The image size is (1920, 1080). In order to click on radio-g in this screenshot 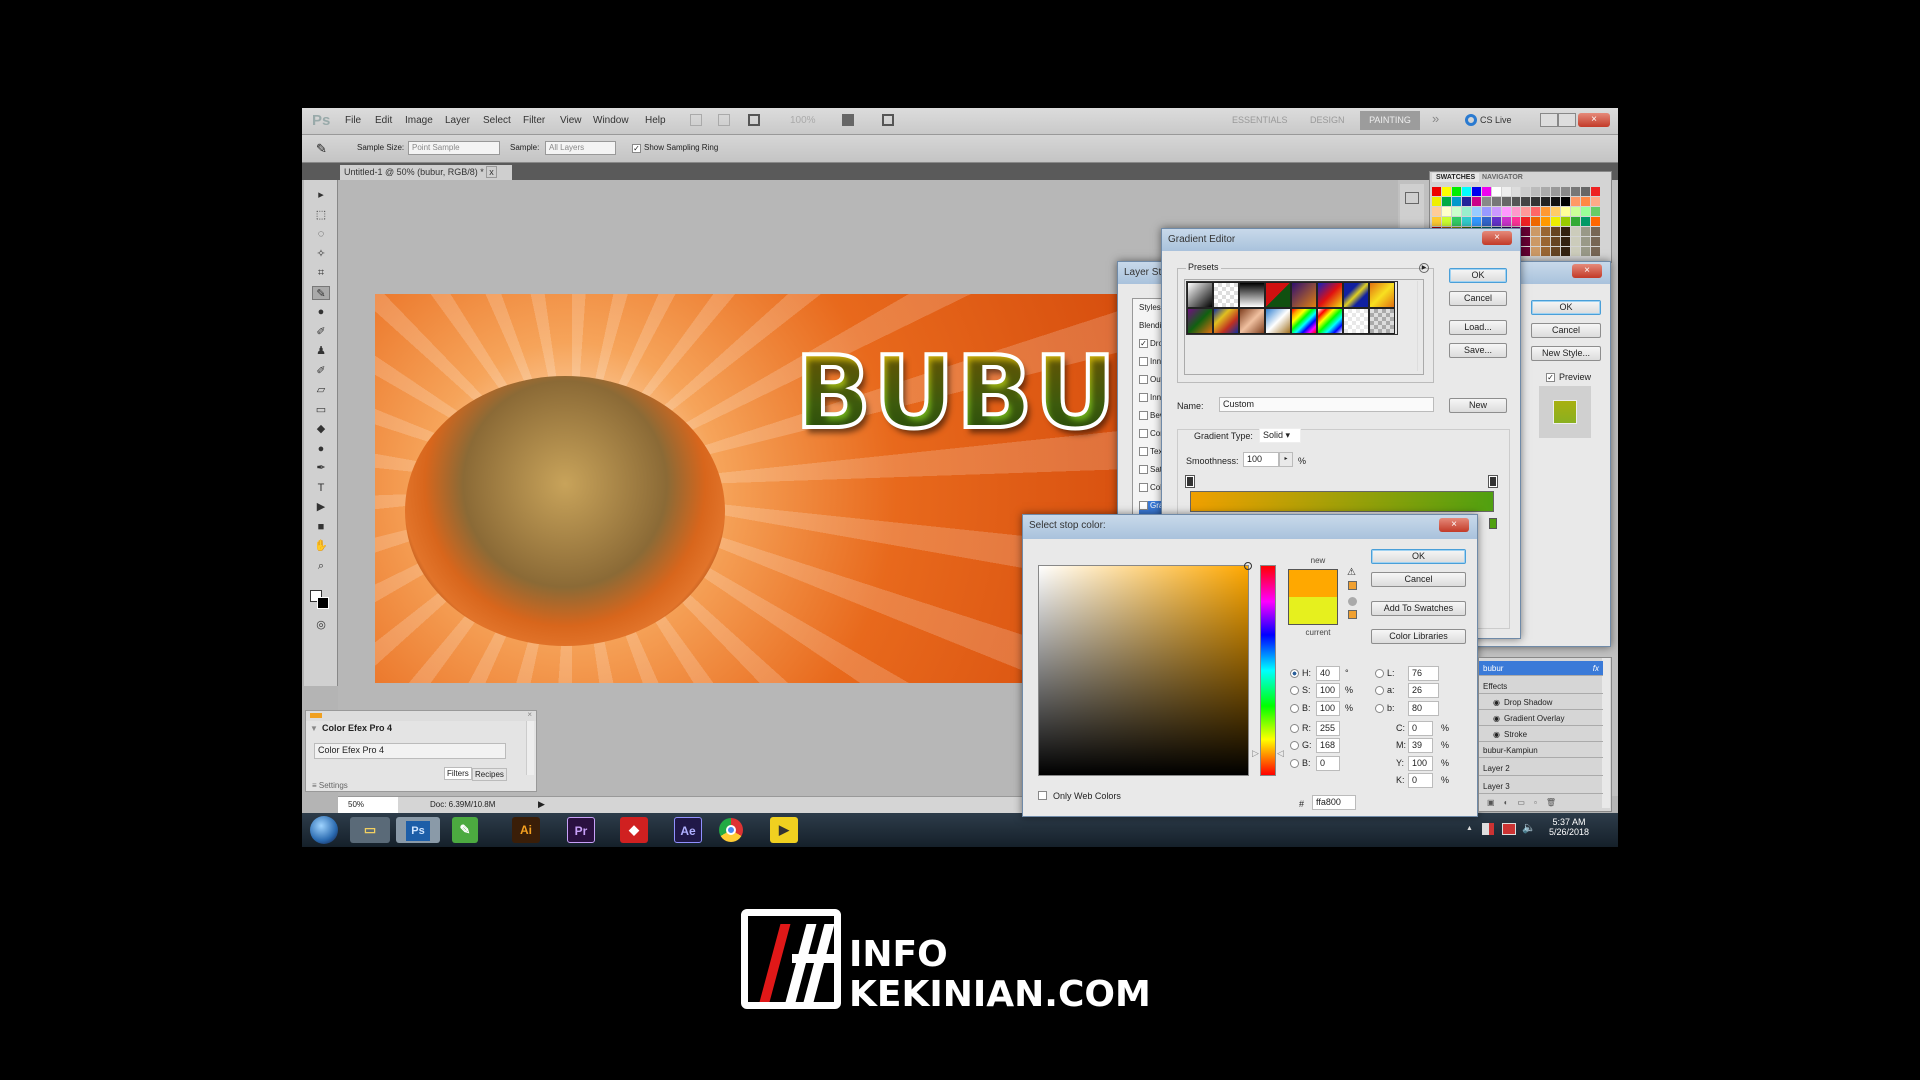, I will do `click(1294, 745)`.